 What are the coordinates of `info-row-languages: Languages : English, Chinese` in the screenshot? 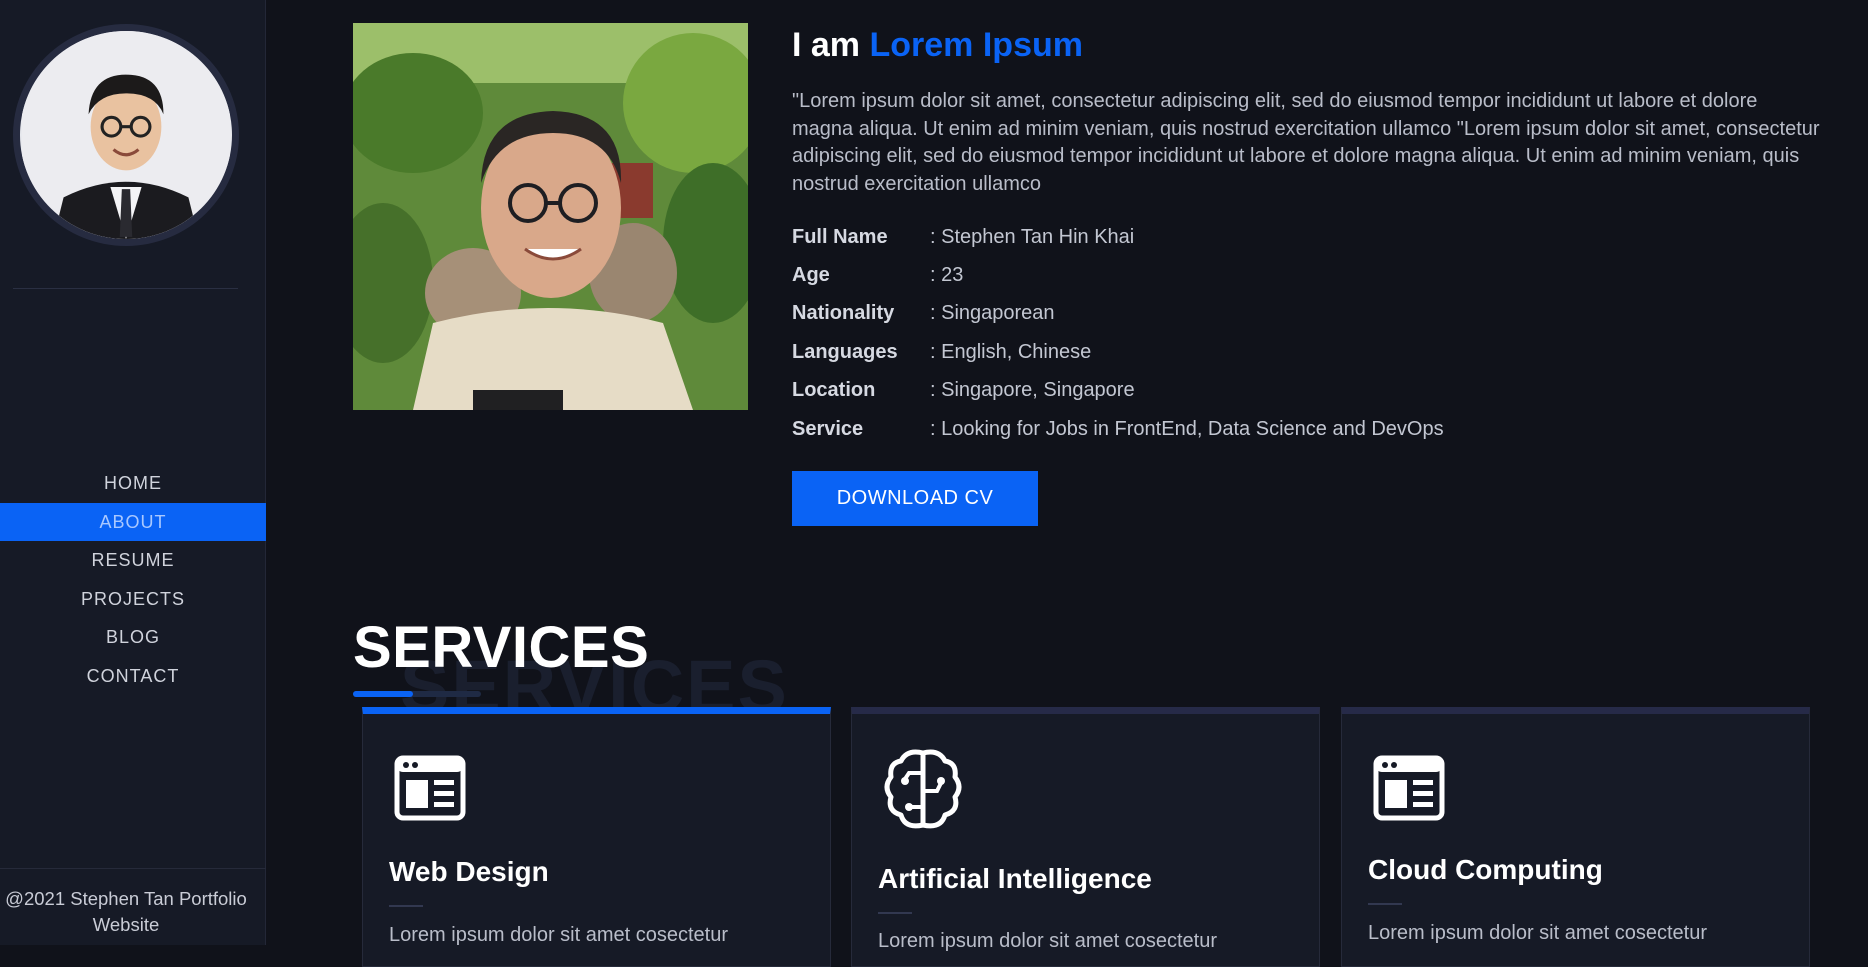 It's located at (1118, 352).